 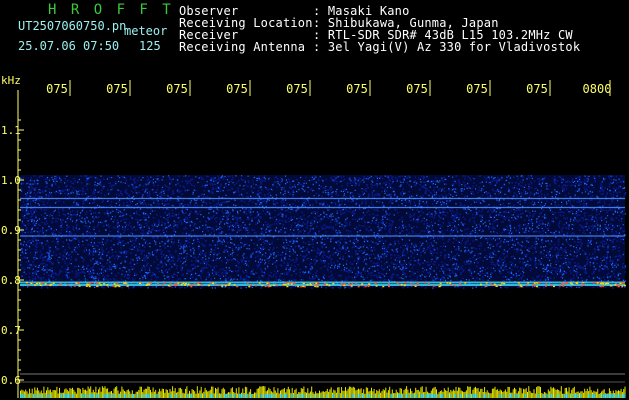 I want to click on y-tick-label: 0.9, so click(x=11, y=230).